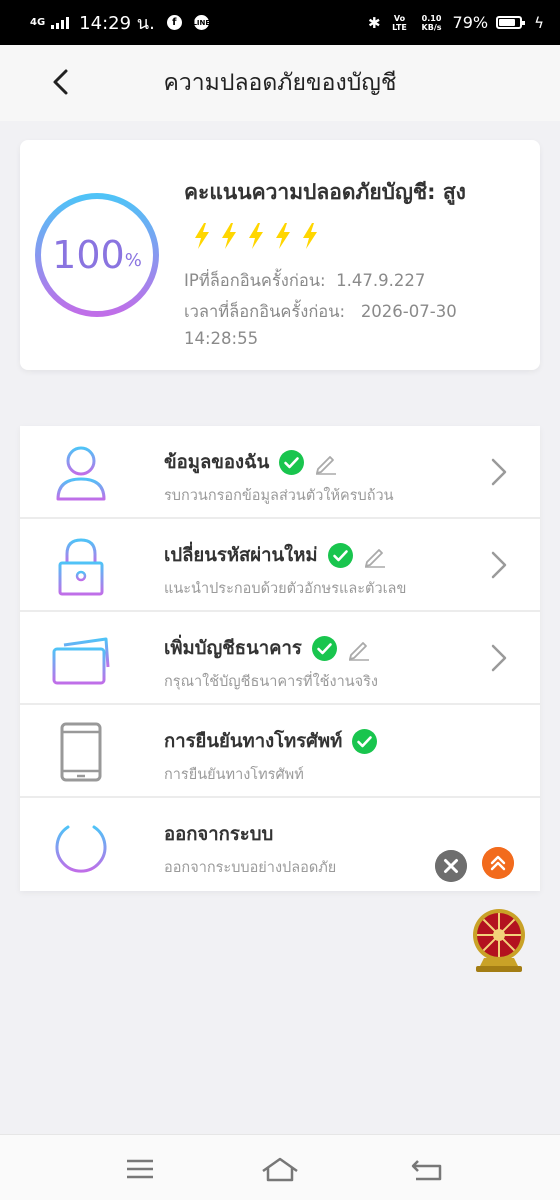 The height and width of the screenshot is (1200, 560). What do you see at coordinates (381, 280) in the screenshot?
I see `last-login-ip-value: 1.47.9.227` at bounding box center [381, 280].